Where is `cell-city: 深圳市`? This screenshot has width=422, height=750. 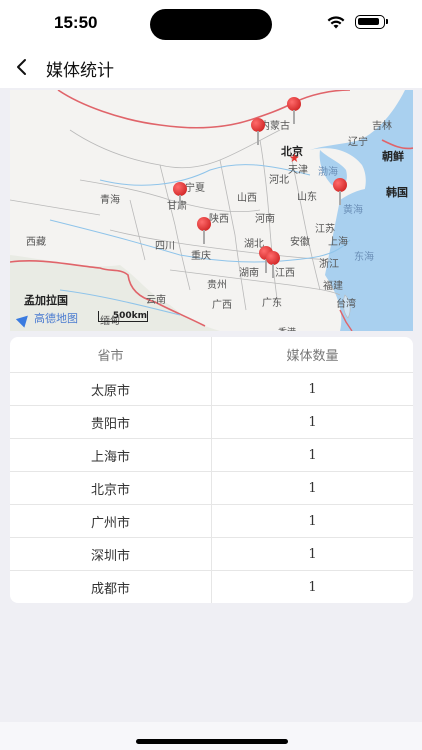
cell-city: 深圳市 is located at coordinates (111, 554).